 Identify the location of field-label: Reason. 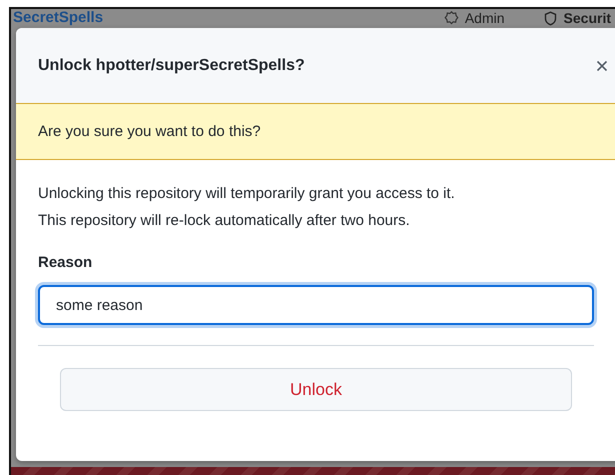
(66, 262).